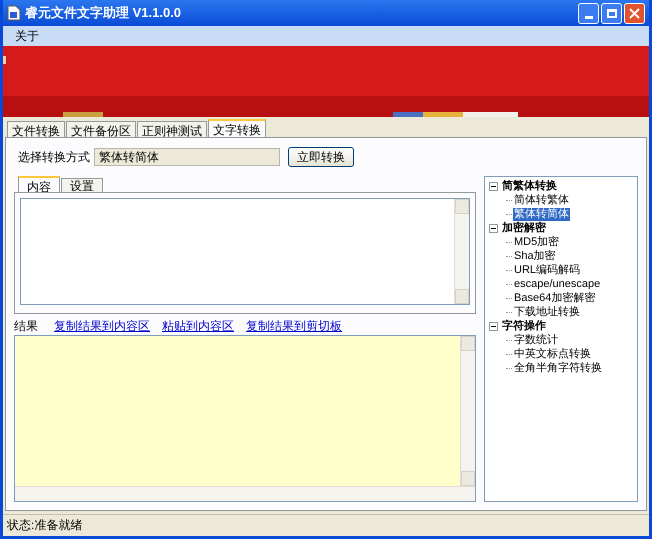 Image resolution: width=652 pixels, height=539 pixels. What do you see at coordinates (36, 129) in the screenshot?
I see `tab: 文件转换` at bounding box center [36, 129].